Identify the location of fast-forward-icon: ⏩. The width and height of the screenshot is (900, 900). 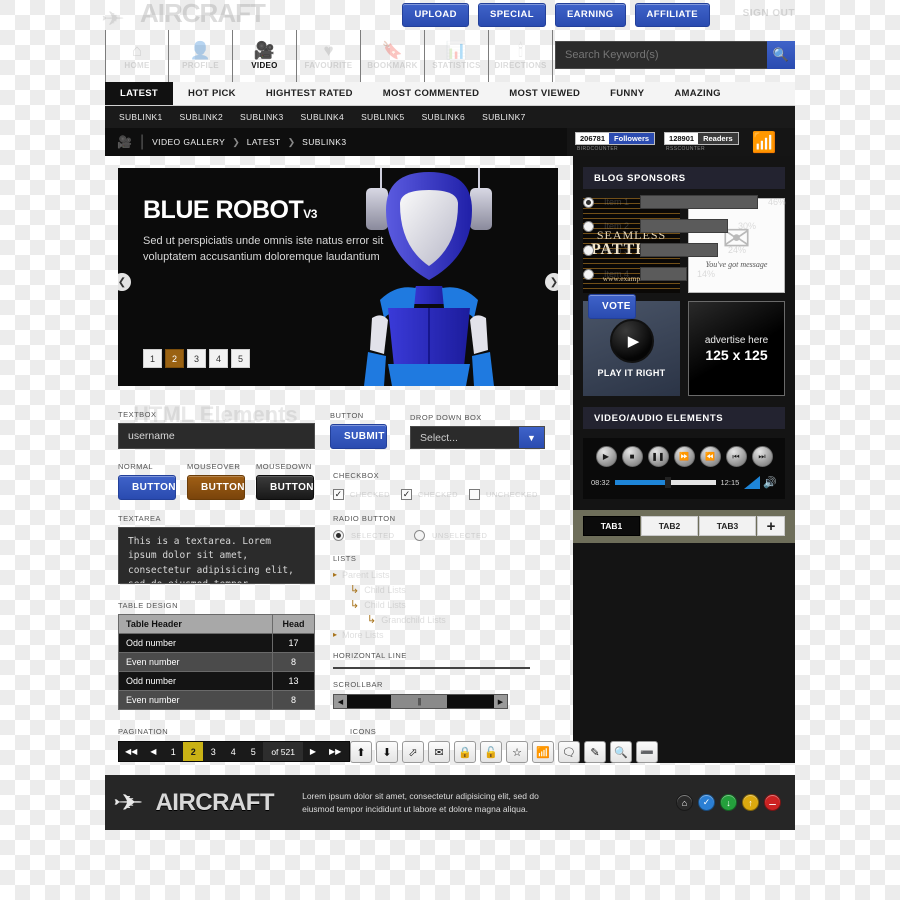
(684, 456).